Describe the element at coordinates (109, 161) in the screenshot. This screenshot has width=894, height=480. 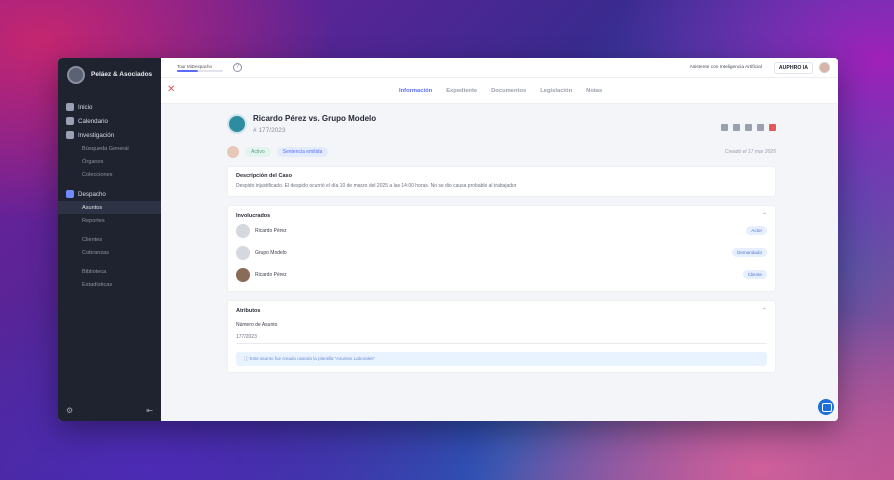
I see `sidebar-item-organos: Órganos` at that location.